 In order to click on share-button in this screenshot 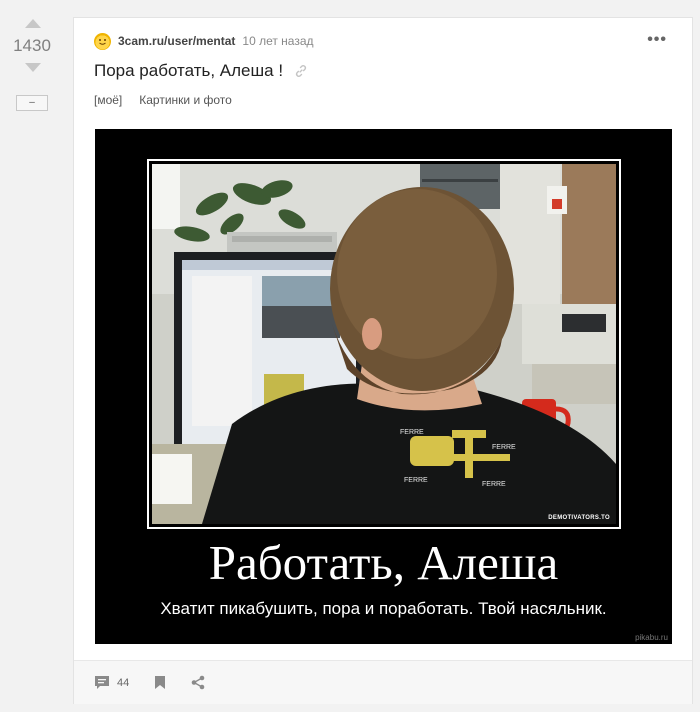, I will do `click(198, 682)`.